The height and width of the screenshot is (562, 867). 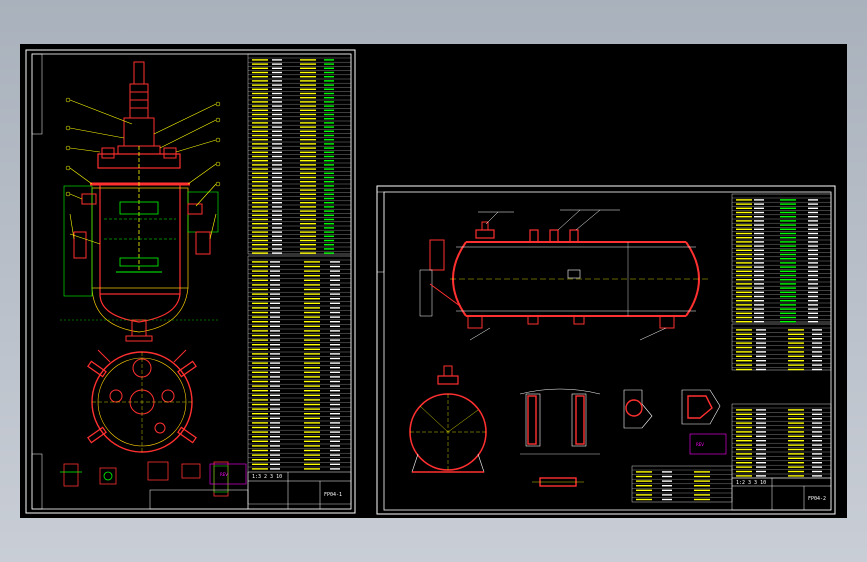 What do you see at coordinates (140, 244) in the screenshot?
I see `reactor-vessel` at bounding box center [140, 244].